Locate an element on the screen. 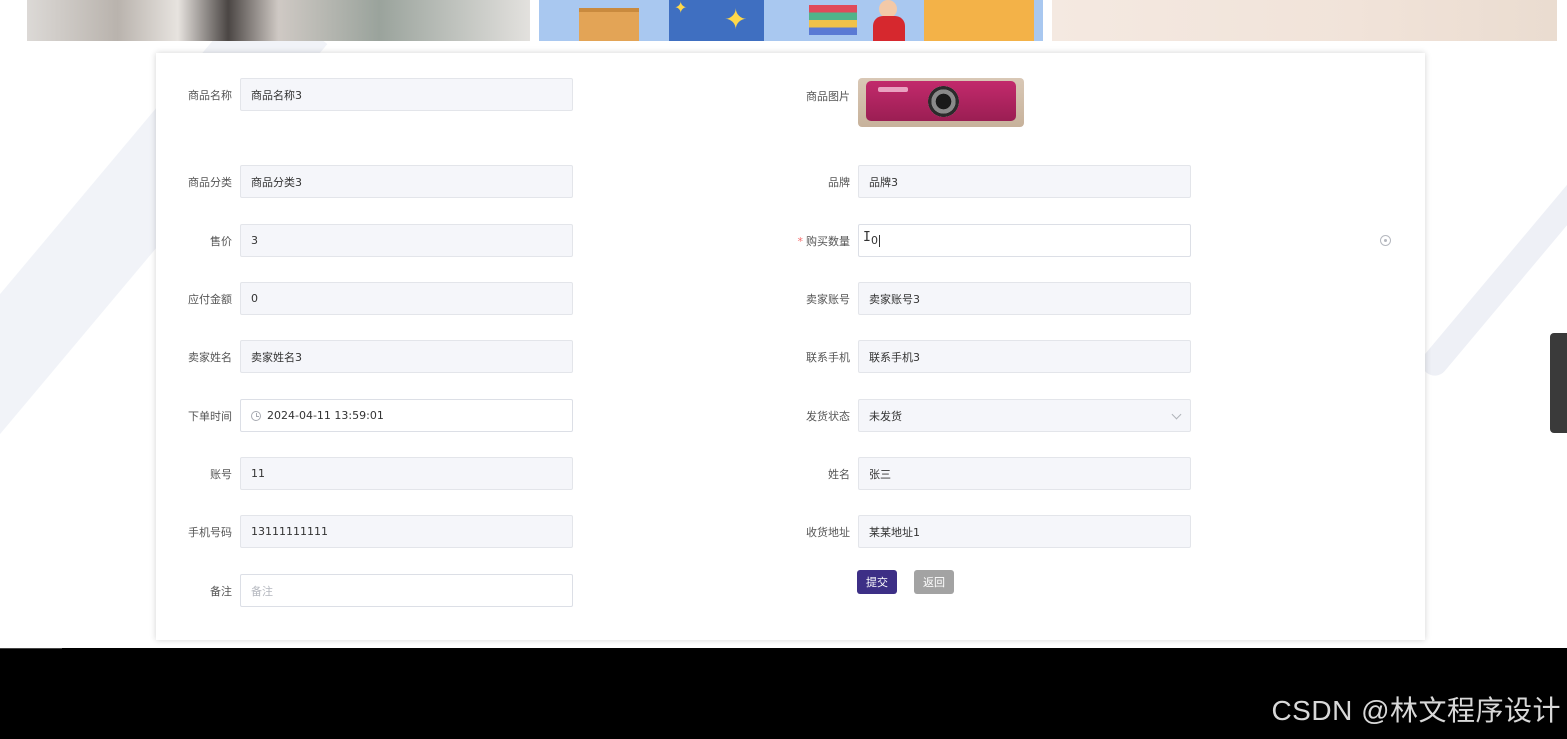 The height and width of the screenshot is (739, 1567). form-row-price: 售价 3 is located at coordinates (364, 240).